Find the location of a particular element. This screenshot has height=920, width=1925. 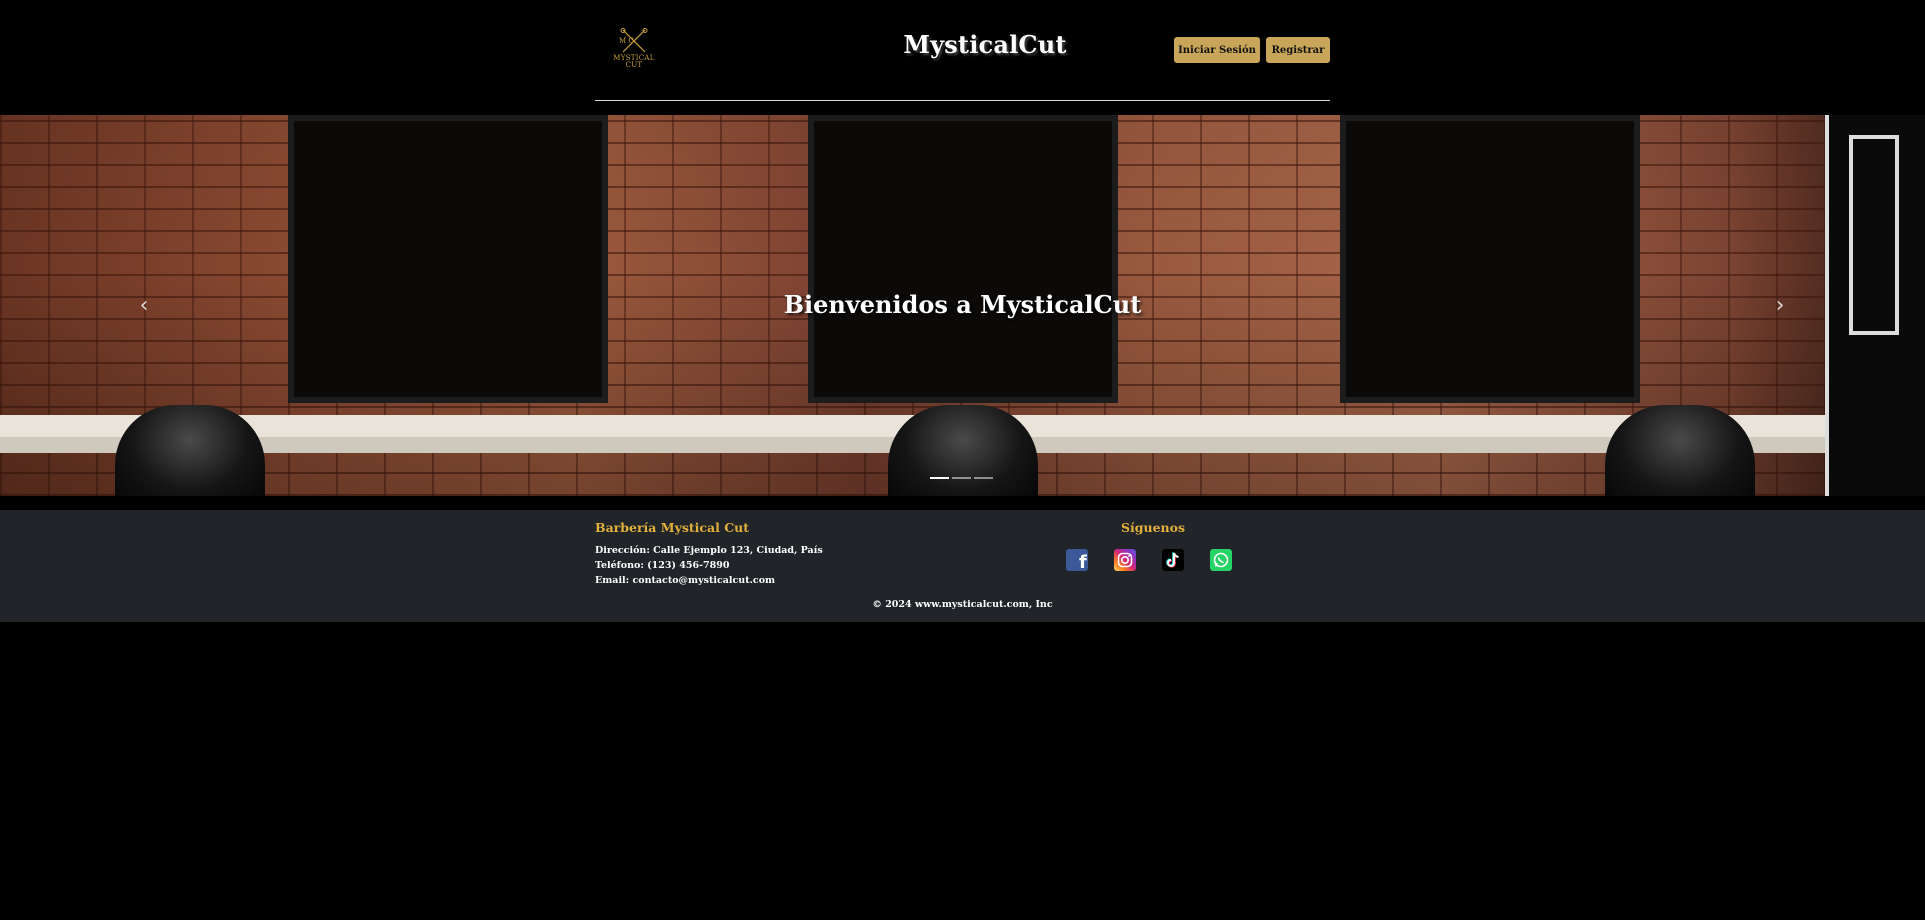

tiktok-icon is located at coordinates (1173, 560).